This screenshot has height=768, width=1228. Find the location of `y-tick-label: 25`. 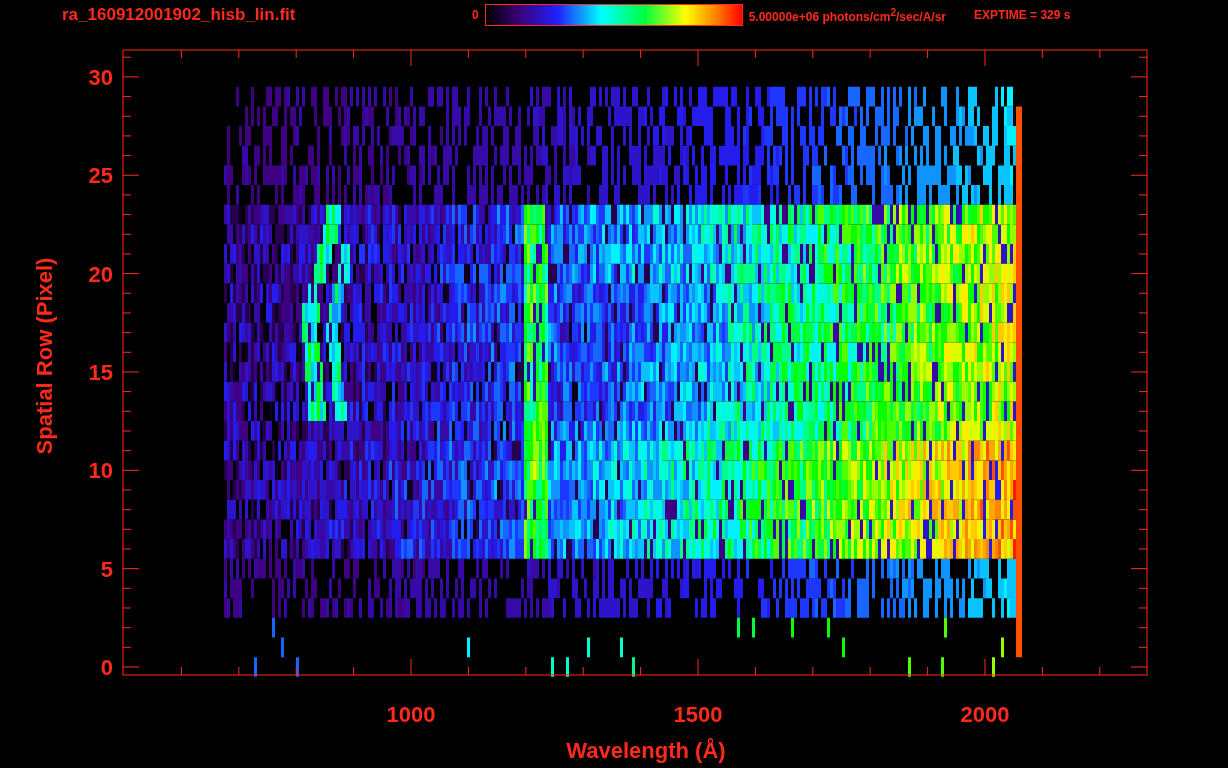

y-tick-label: 25 is located at coordinates (100, 176).